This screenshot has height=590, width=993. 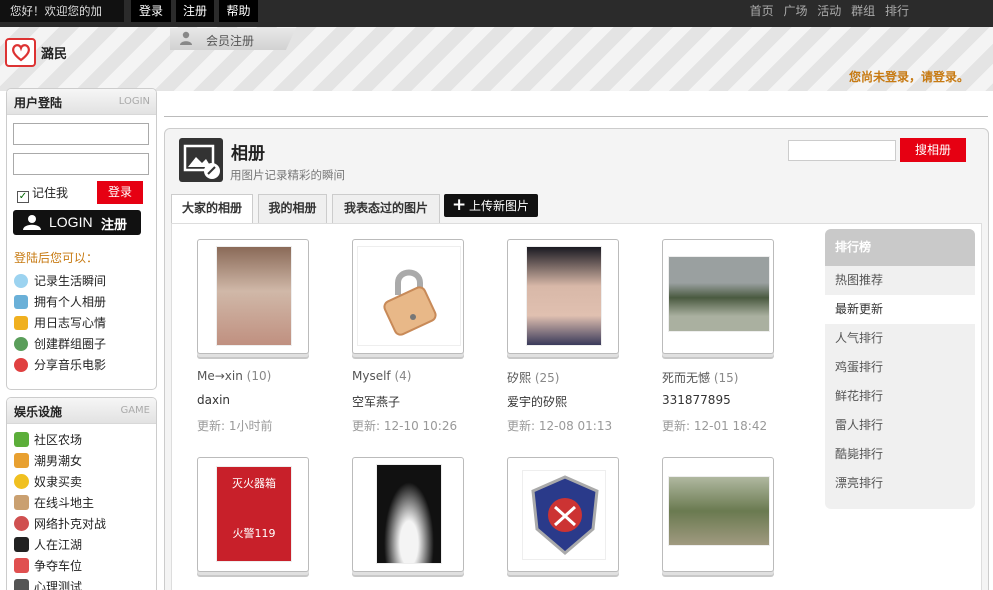 I want to click on album-name: 矽熙, so click(x=519, y=378).